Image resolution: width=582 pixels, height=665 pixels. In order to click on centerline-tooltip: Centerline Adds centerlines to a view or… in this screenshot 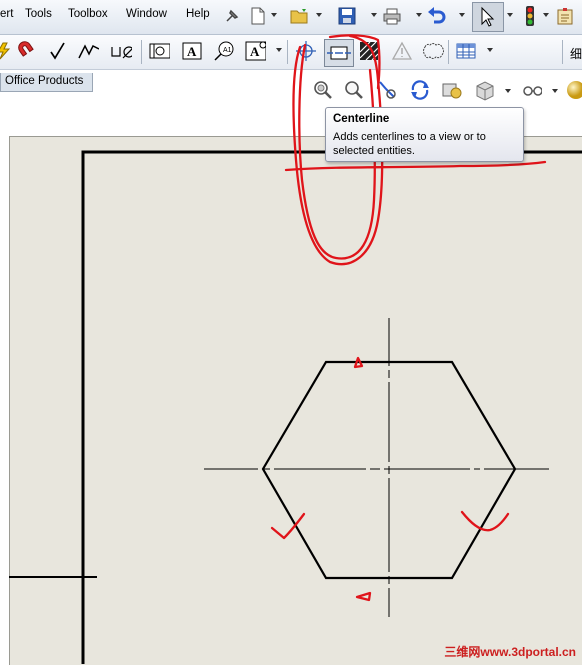, I will do `click(424, 134)`.